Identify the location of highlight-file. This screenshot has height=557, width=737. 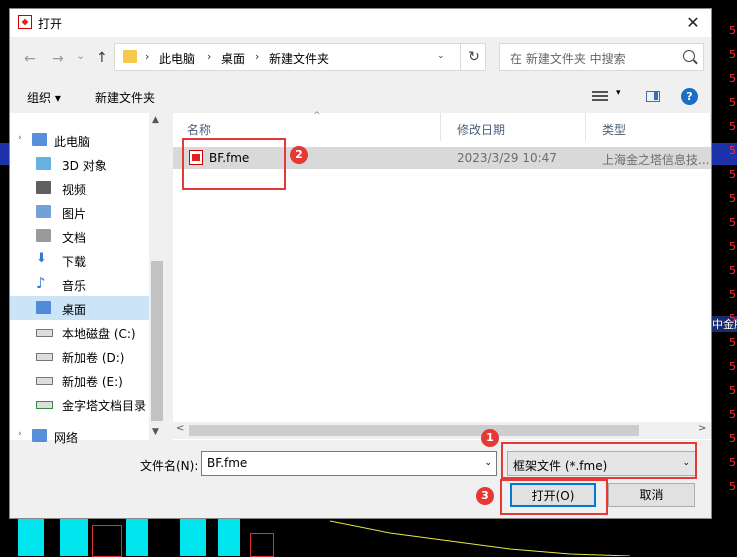
(234, 164).